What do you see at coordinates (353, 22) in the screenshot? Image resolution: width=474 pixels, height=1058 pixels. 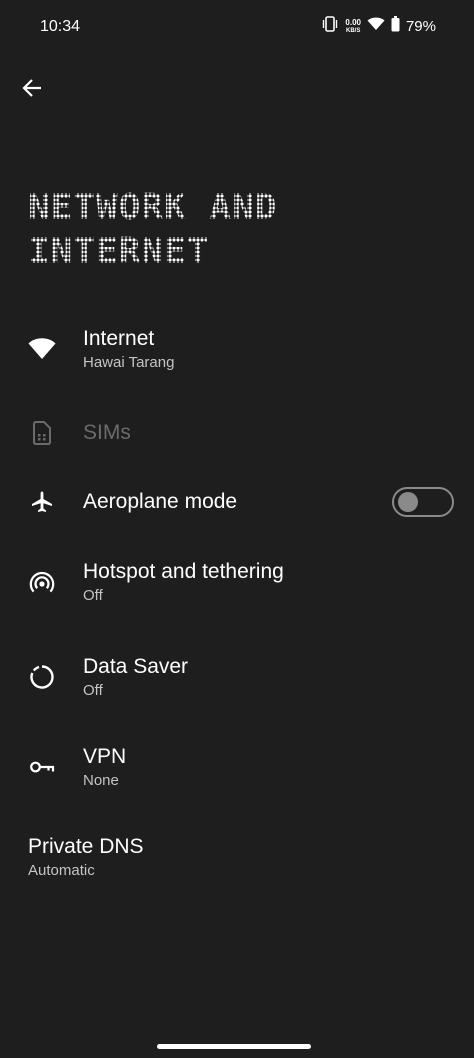 I see `net-speed-value: 0.00` at bounding box center [353, 22].